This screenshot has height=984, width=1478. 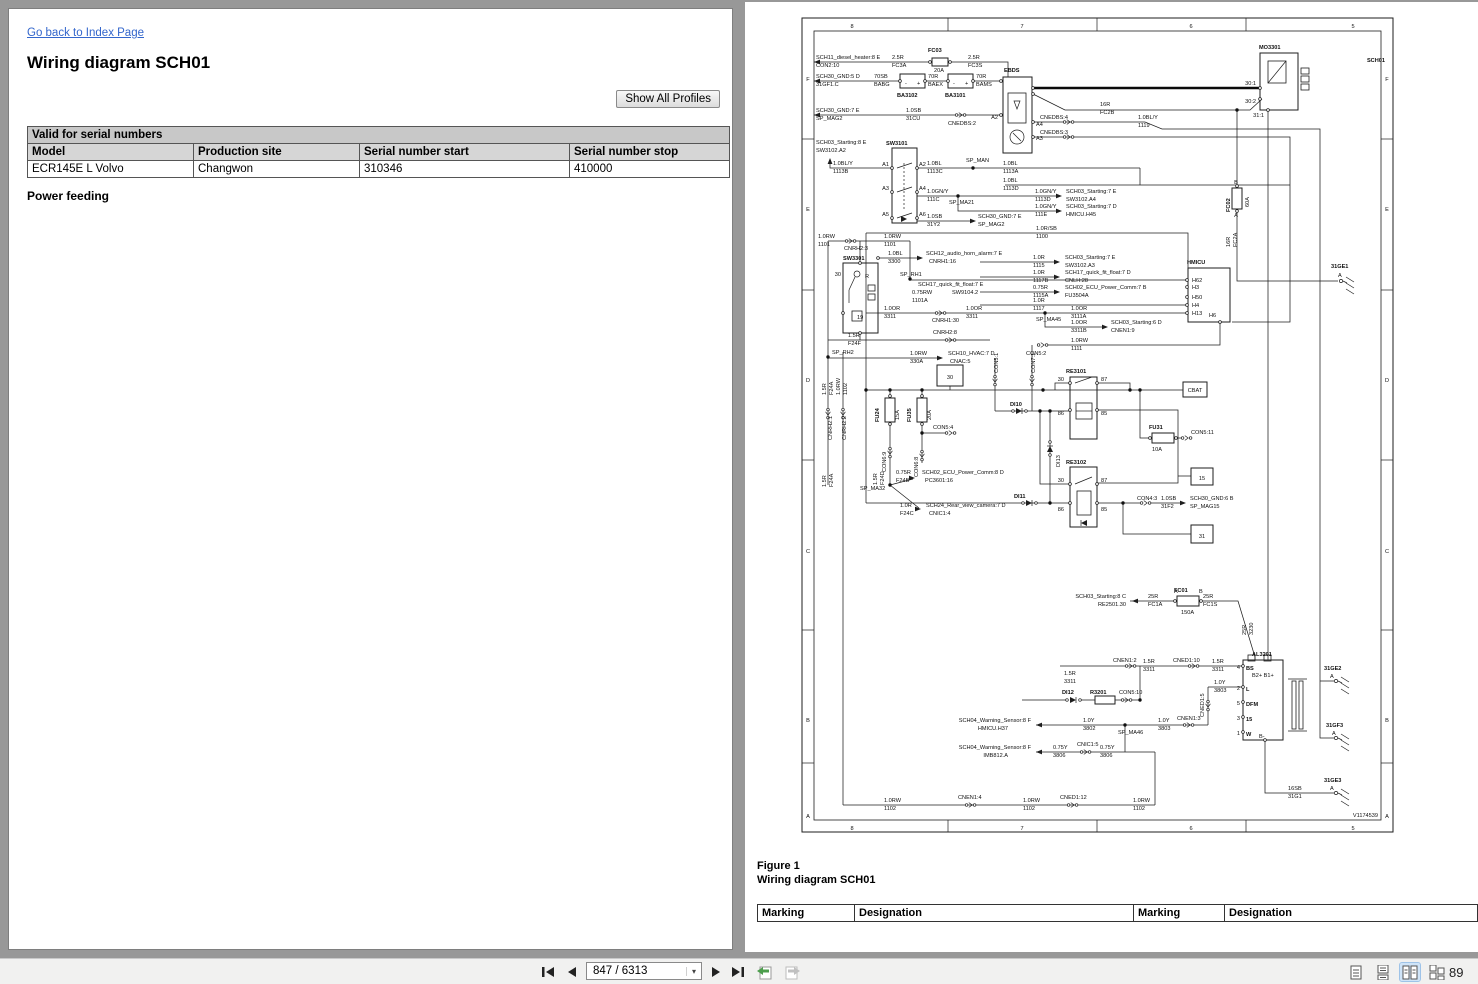 I want to click on diagram-label: 111C, so click(x=933, y=200).